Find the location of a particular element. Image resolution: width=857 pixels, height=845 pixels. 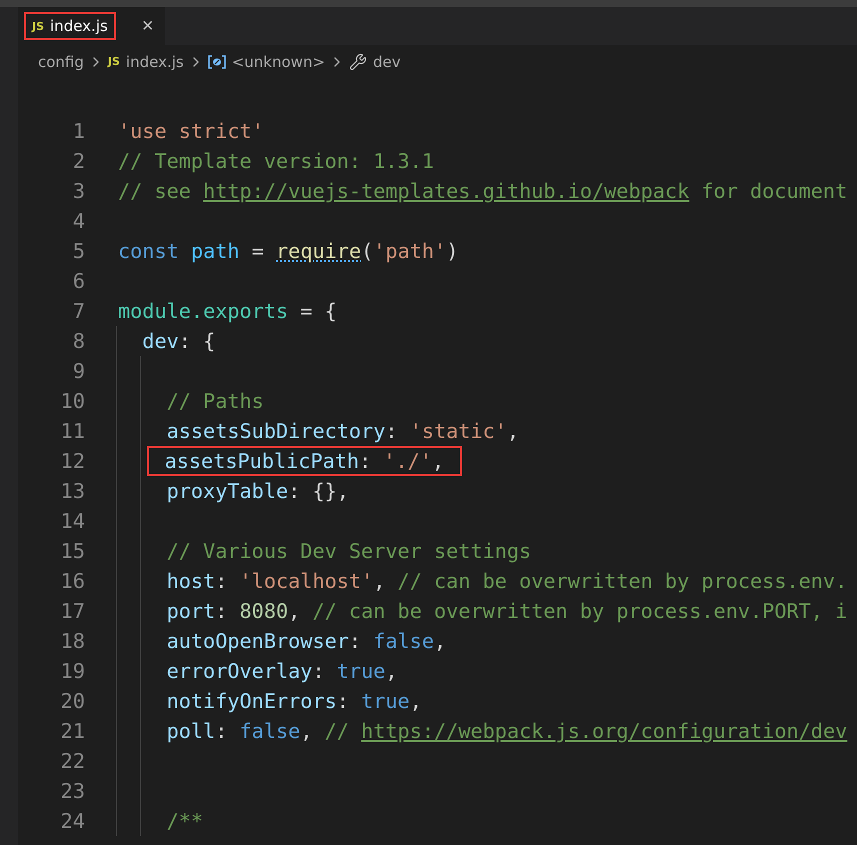

tab-label: index.js is located at coordinates (79, 26).